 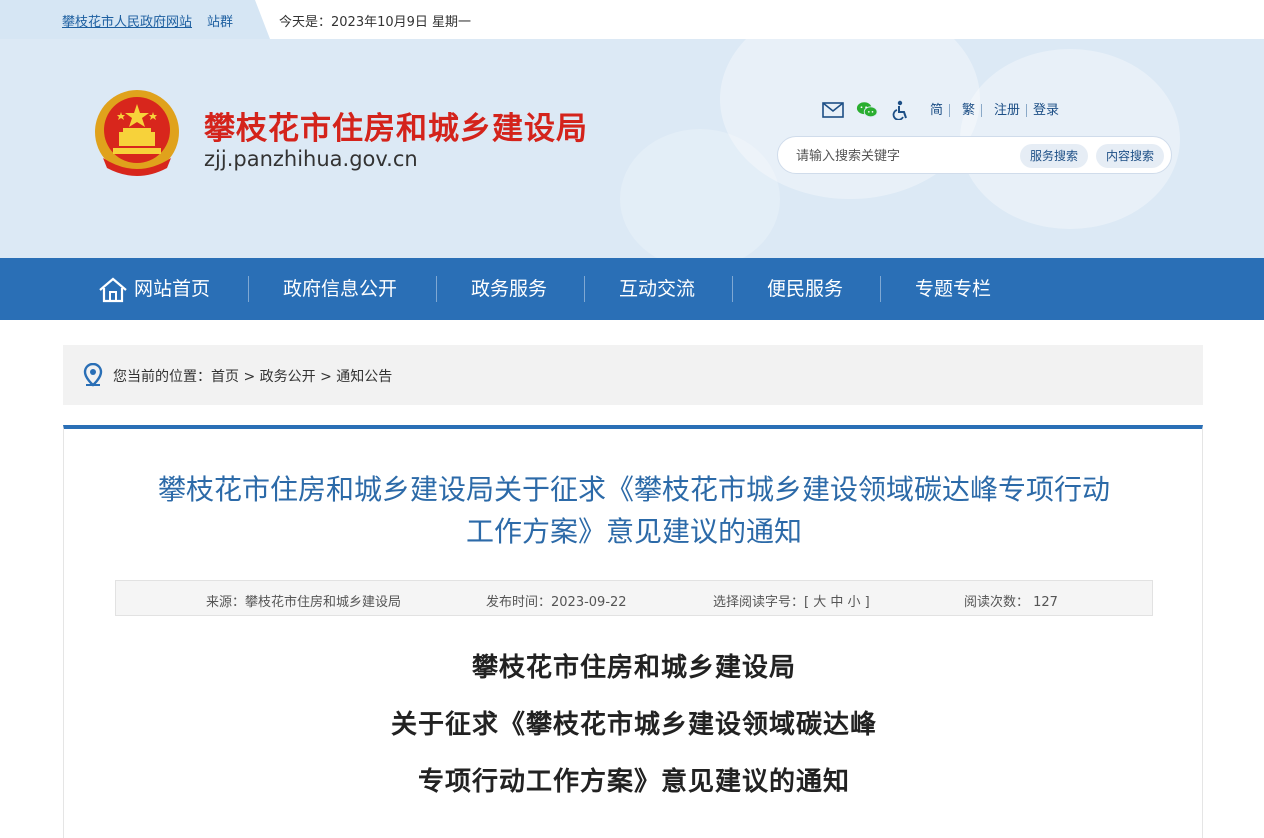 What do you see at coordinates (901, 110) in the screenshot?
I see `accessibility-icon` at bounding box center [901, 110].